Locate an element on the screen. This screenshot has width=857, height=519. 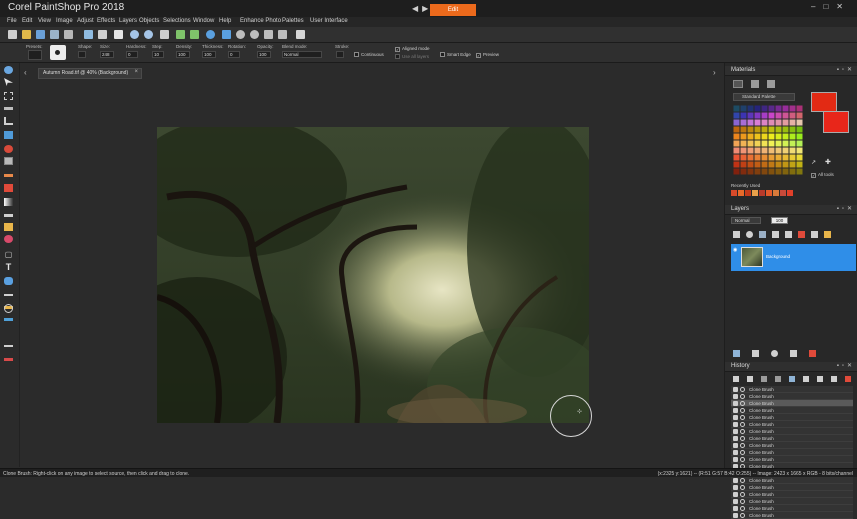
menu-image: Image is located at coordinates (64, 21).